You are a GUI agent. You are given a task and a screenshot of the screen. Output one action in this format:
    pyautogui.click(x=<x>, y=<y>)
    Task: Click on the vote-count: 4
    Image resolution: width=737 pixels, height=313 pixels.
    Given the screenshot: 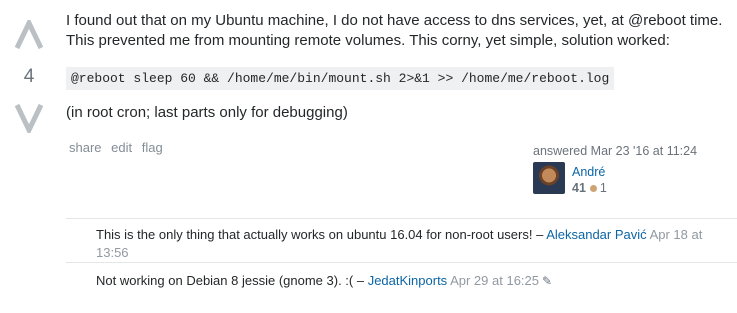 What is the action you would take?
    pyautogui.click(x=29, y=76)
    